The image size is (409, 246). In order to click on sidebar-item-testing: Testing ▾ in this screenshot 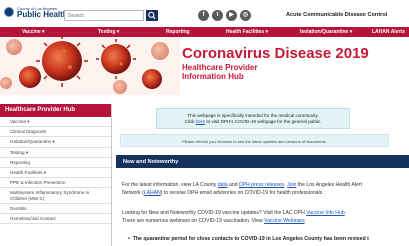, I will do `click(55, 153)`.